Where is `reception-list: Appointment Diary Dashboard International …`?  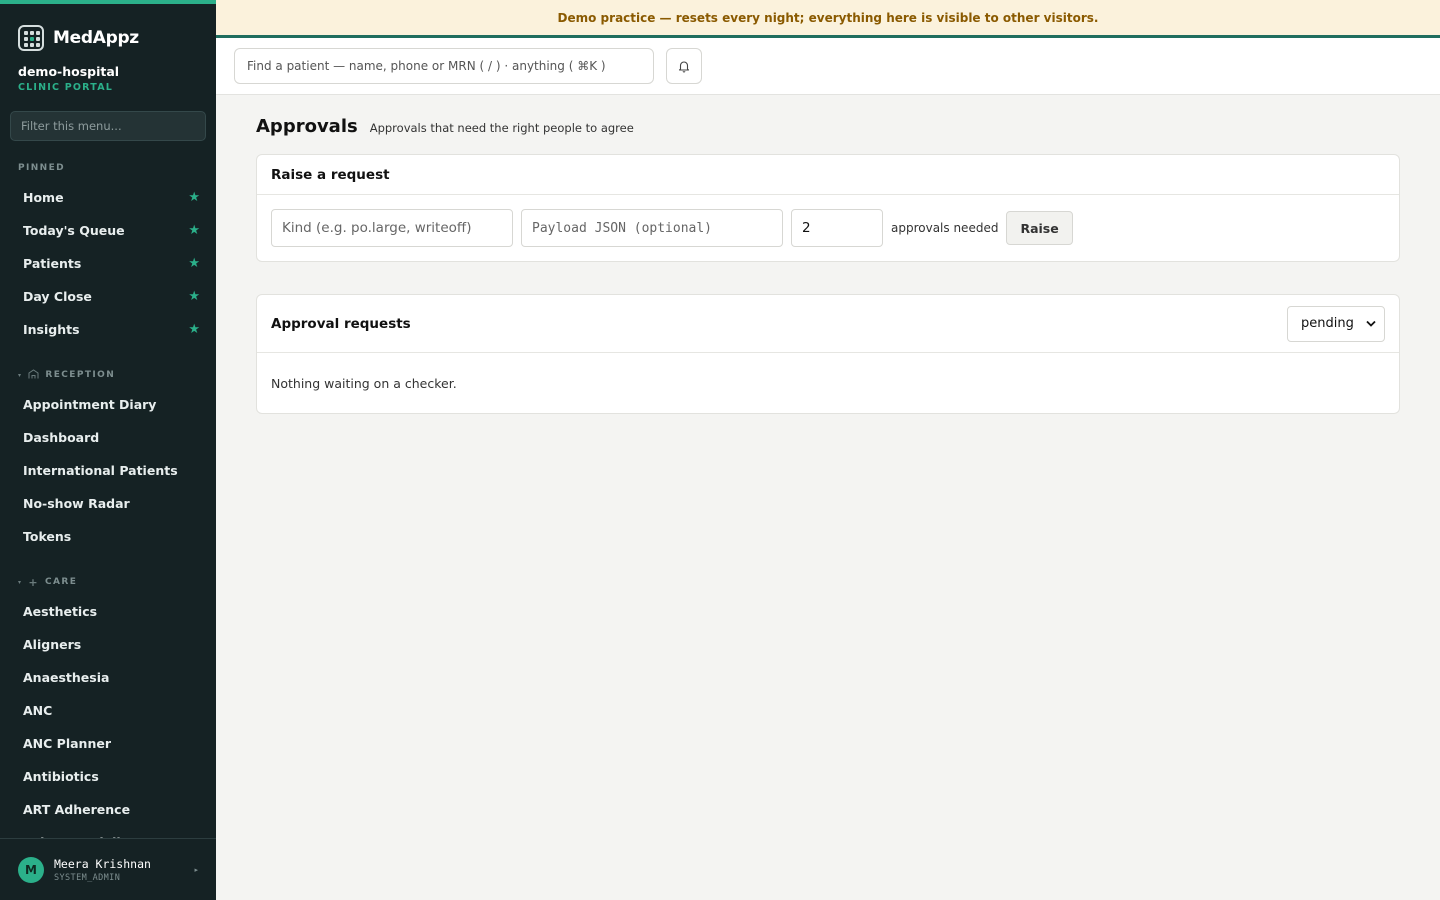 reception-list: Appointment Diary Dashboard International … is located at coordinates (108, 470).